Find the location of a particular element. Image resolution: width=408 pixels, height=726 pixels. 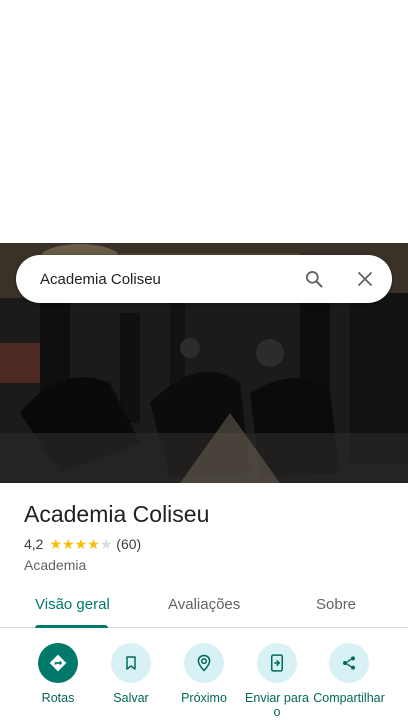

bookmark-icon is located at coordinates (131, 663).